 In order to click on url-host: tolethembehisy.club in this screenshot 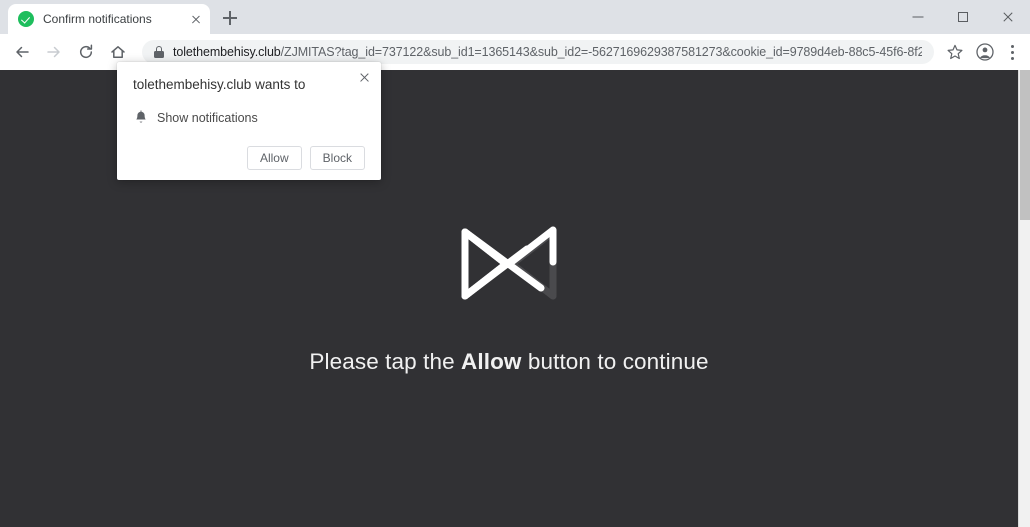, I will do `click(227, 51)`.